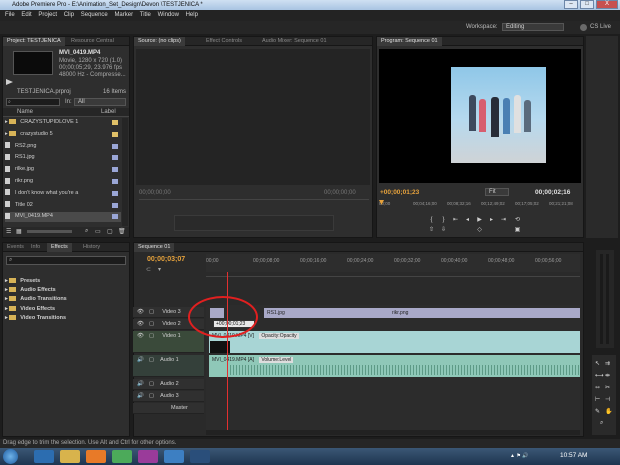 The width and height of the screenshot is (620, 465). I want to click on column-label: Label, so click(108, 112).